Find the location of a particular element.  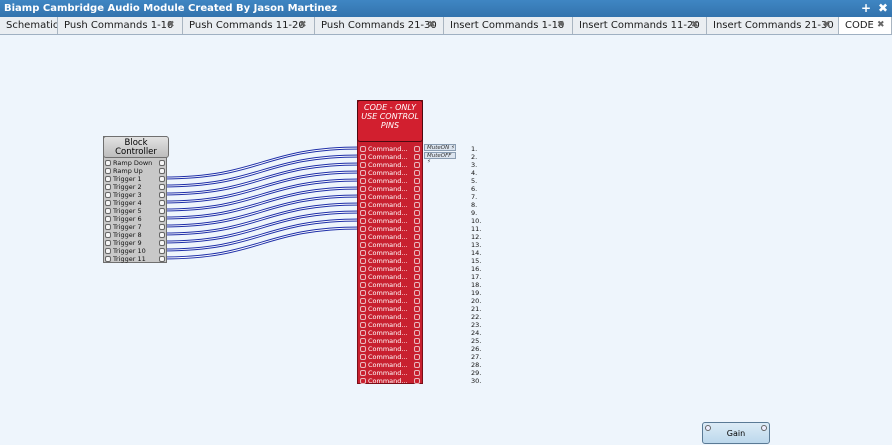

tab-insert-1-10: Insert Commands 1-10 ✖ is located at coordinates (508, 25).